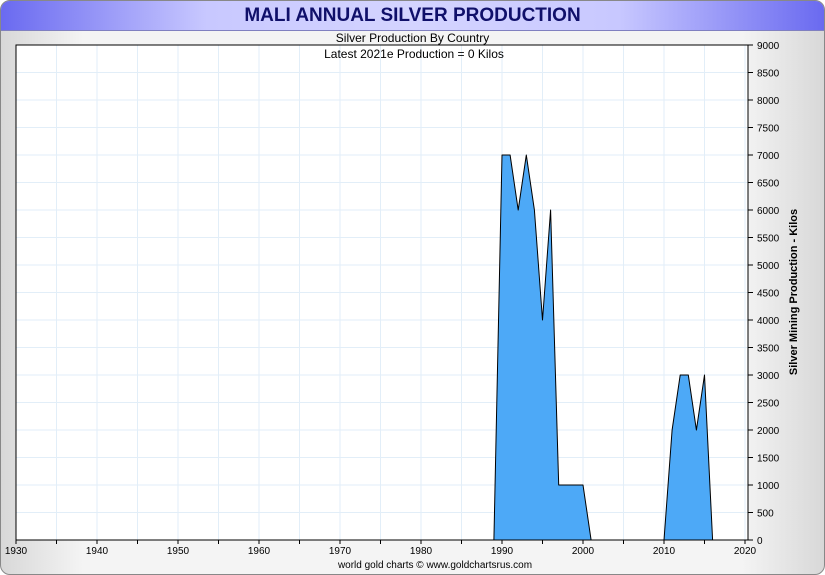 Image resolution: width=825 pixels, height=575 pixels. What do you see at coordinates (768, 349) in the screenshot?
I see `y-tick-label: 3500` at bounding box center [768, 349].